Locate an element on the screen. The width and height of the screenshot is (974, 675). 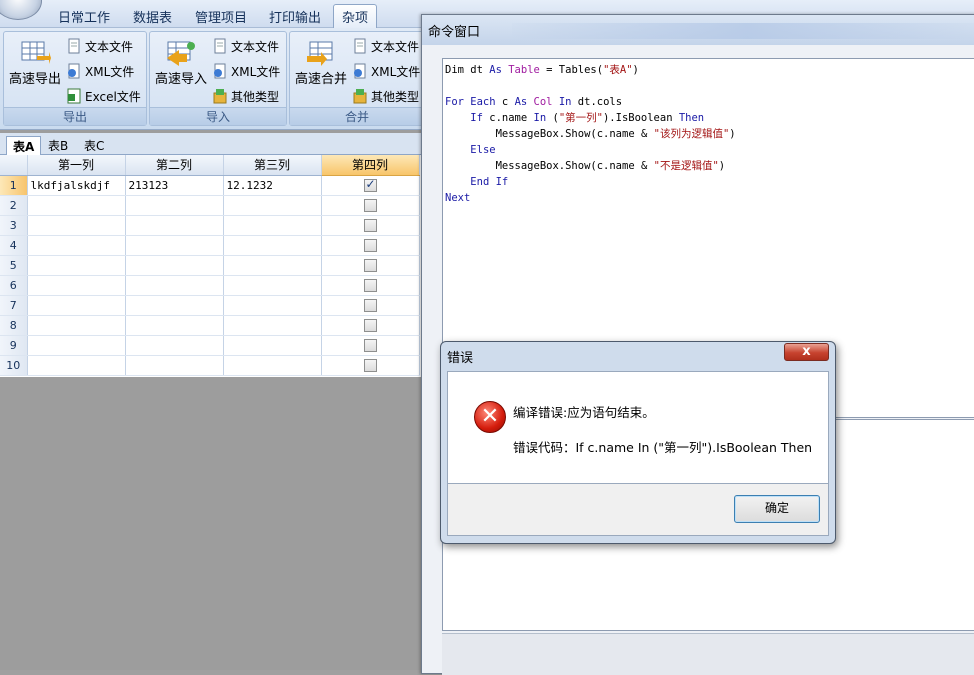
import-other-type-button: 其他类型 is located at coordinates (245, 96).